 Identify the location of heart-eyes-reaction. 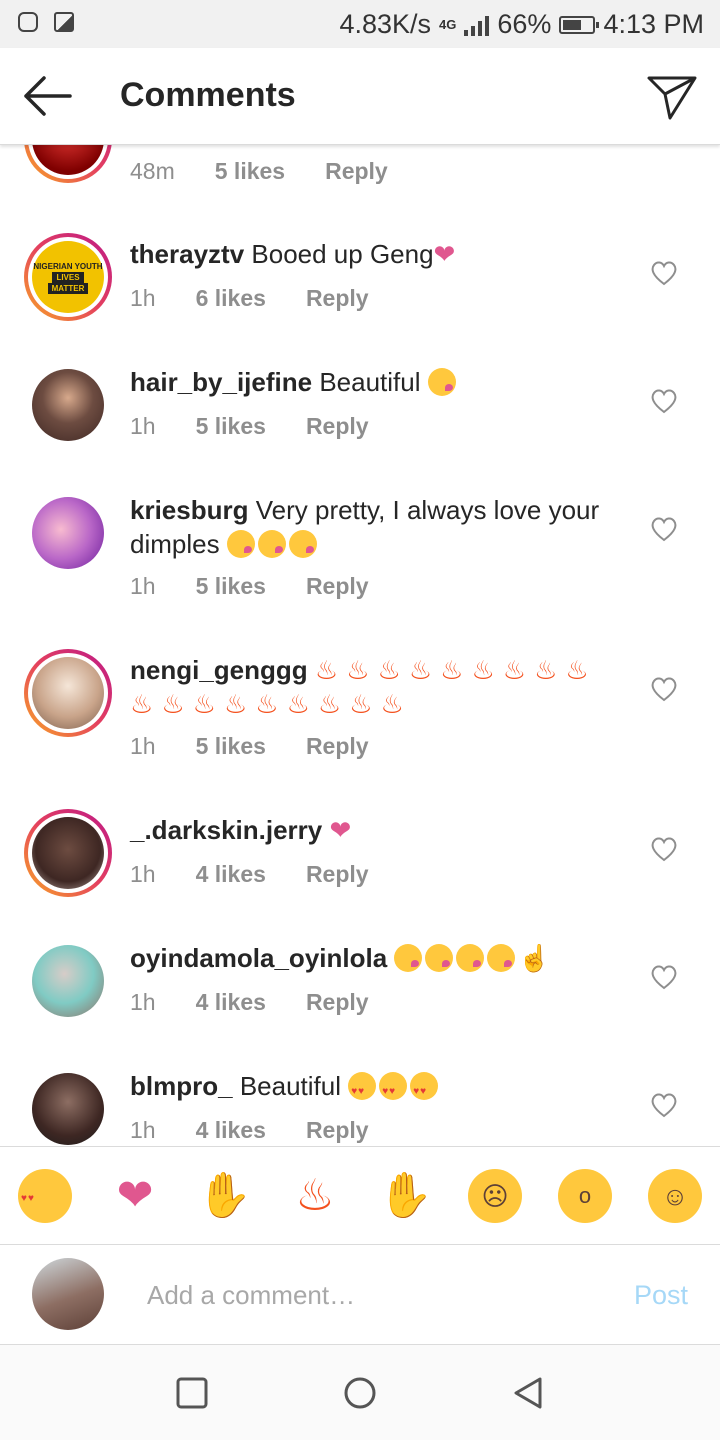
(45, 1197).